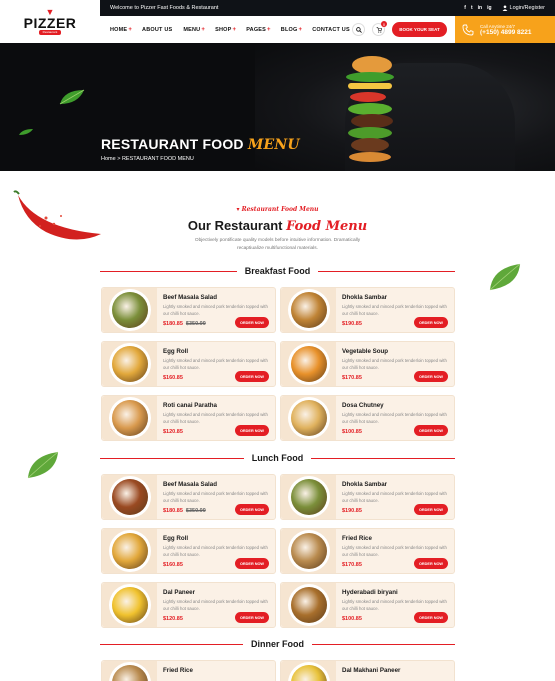 This screenshot has height=681, width=555. I want to click on category-name: Dinner Food, so click(277, 644).